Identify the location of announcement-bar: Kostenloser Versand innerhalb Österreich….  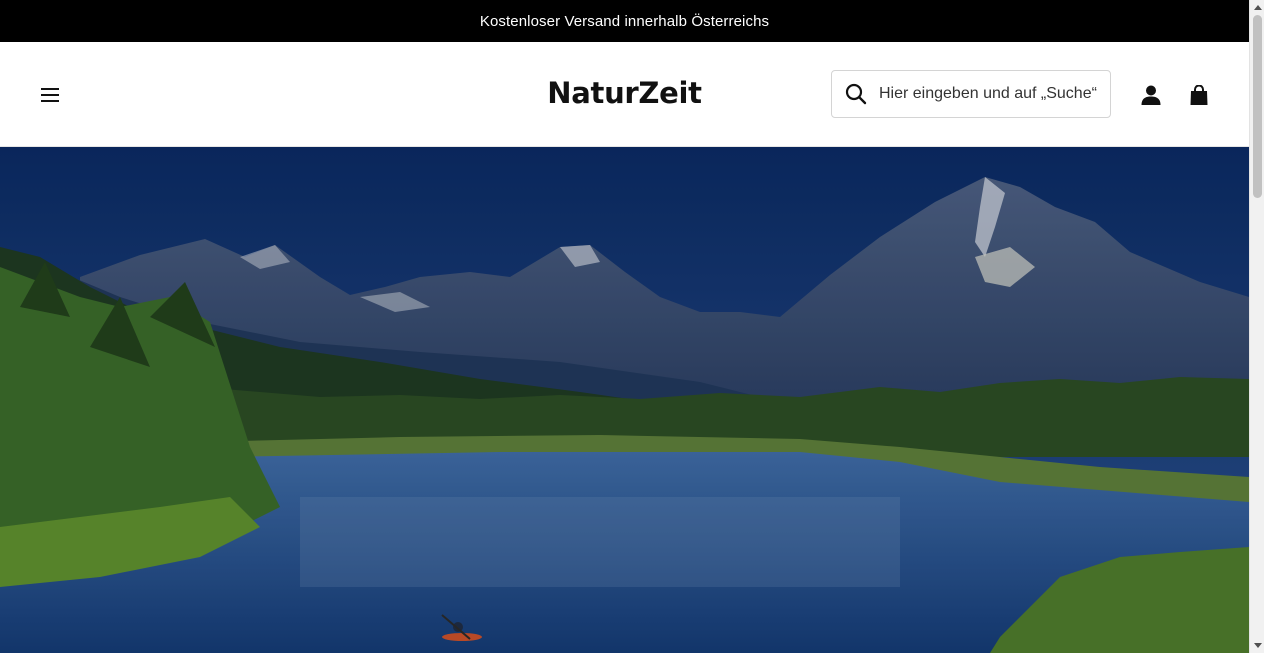
(624, 21).